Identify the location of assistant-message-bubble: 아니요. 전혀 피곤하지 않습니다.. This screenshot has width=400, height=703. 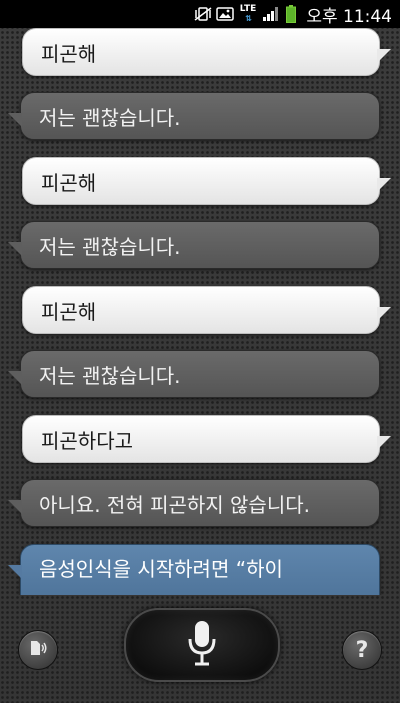
(194, 503).